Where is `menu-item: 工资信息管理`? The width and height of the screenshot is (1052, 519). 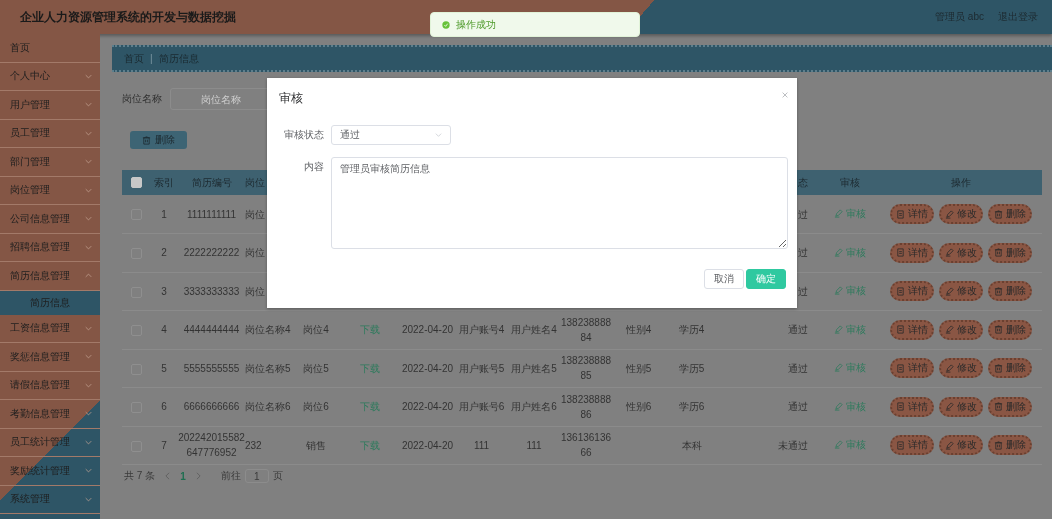 menu-item: 工资信息管理 is located at coordinates (50, 328).